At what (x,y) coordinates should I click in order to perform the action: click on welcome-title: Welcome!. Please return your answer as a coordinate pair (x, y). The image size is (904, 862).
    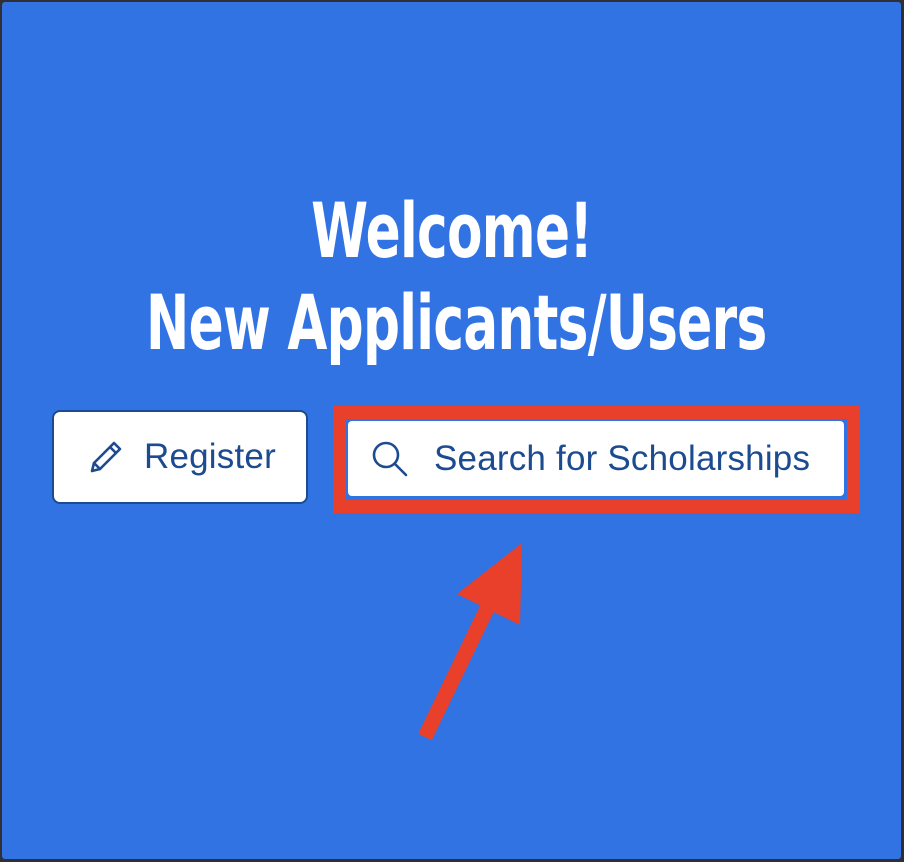
    Looking at the image, I should click on (452, 230).